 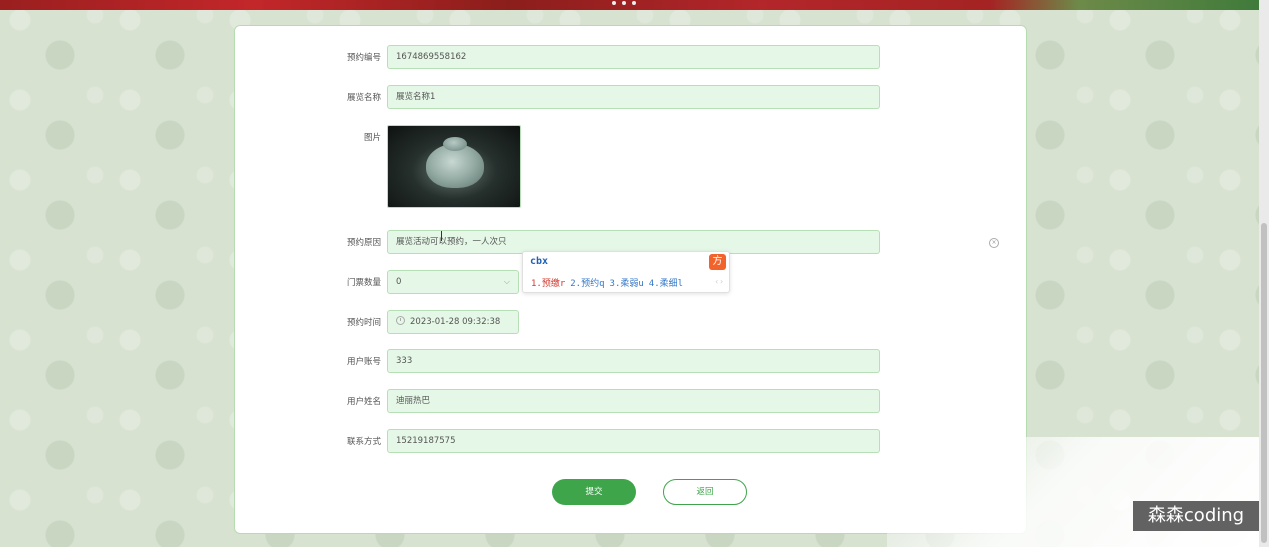 I want to click on label-image: 图片, so click(x=372, y=138).